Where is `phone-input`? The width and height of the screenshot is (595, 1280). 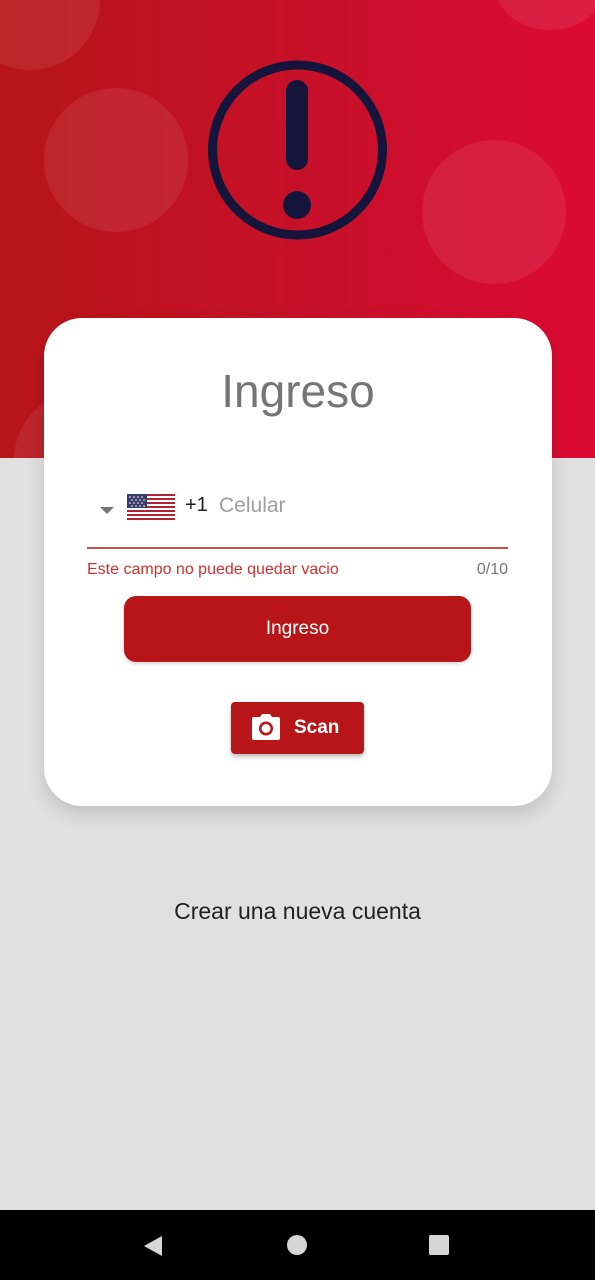 phone-input is located at coordinates (359, 506).